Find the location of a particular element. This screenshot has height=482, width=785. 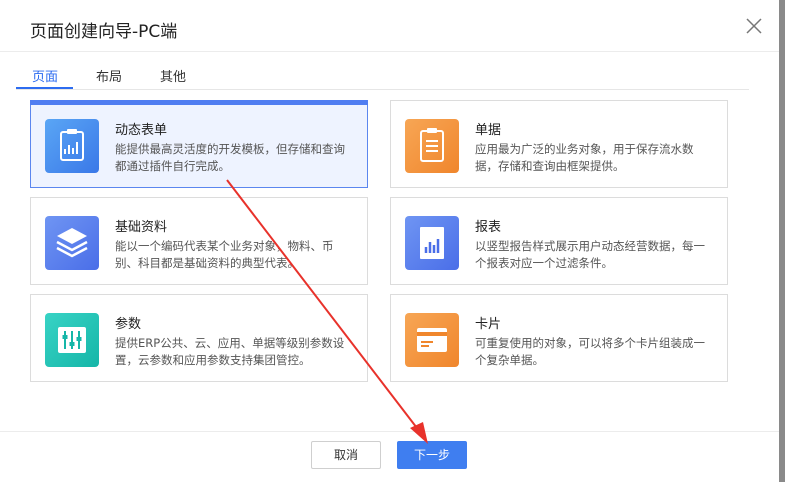

dialog-title: 页面创建向导-PC端 is located at coordinates (104, 32).